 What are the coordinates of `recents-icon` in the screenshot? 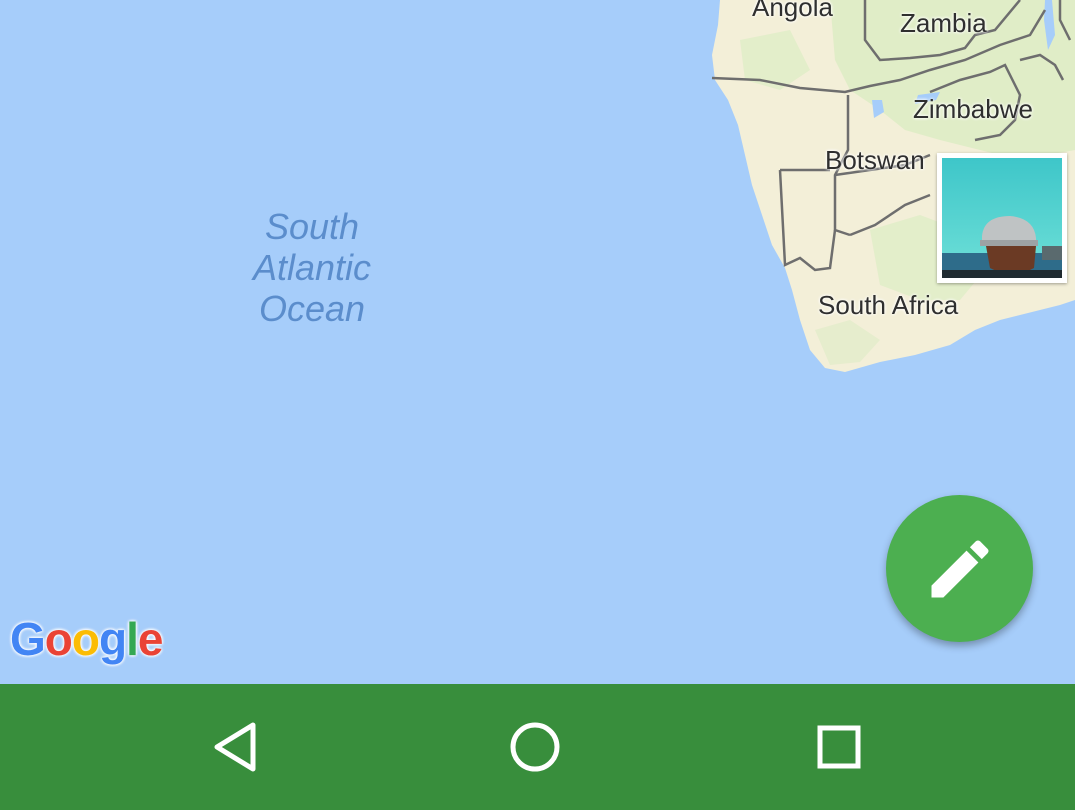 It's located at (839, 747).